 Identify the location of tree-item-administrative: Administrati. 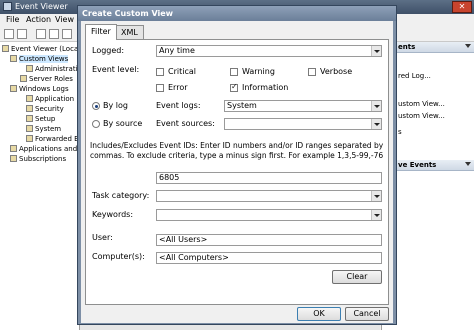
(52, 69).